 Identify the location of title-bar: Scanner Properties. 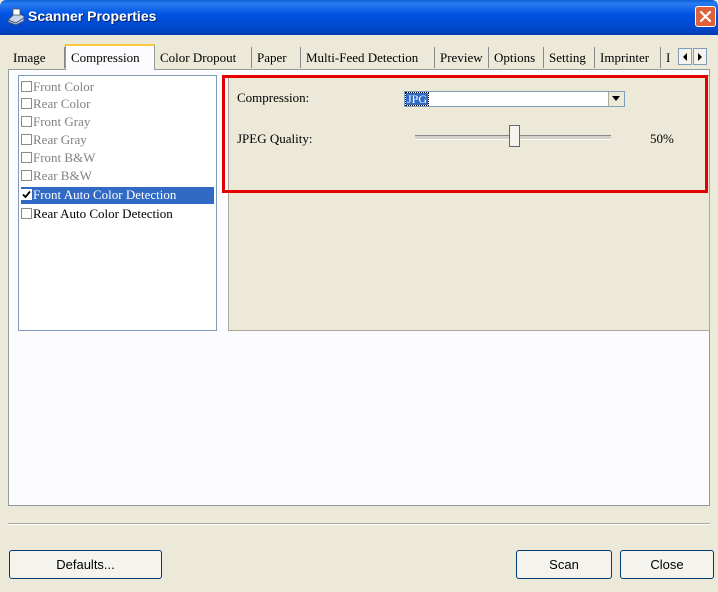
(359, 17).